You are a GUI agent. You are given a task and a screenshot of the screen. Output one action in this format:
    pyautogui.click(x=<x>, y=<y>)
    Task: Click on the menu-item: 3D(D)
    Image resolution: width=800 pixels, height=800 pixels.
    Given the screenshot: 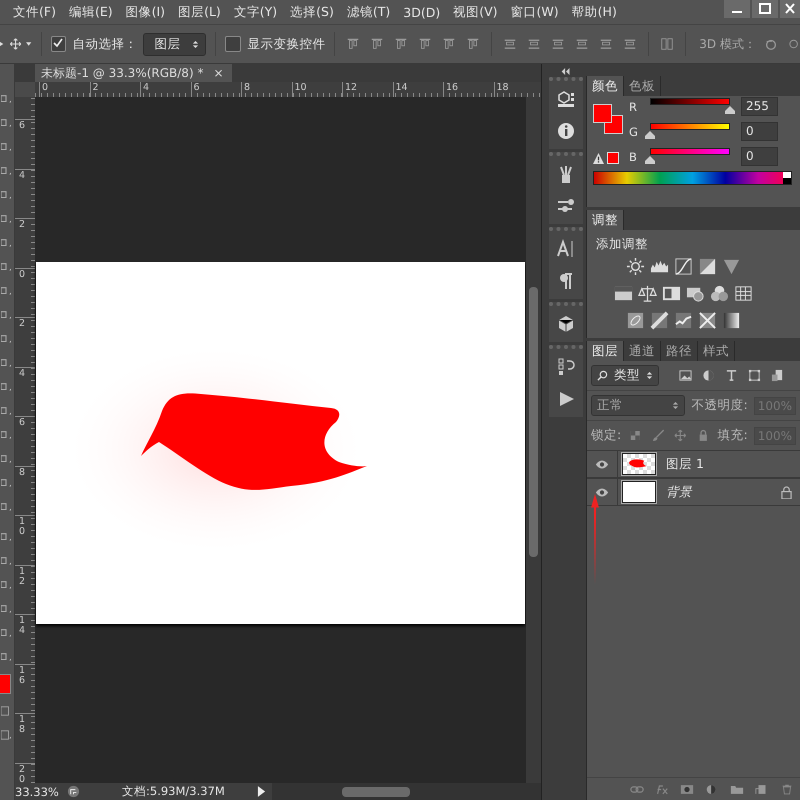 What is the action you would take?
    pyautogui.click(x=421, y=12)
    